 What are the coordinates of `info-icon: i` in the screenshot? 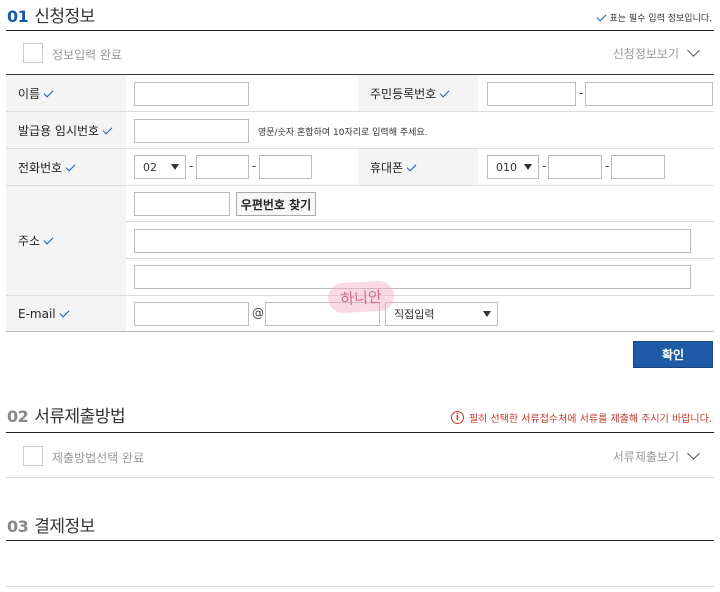 It's located at (457, 417).